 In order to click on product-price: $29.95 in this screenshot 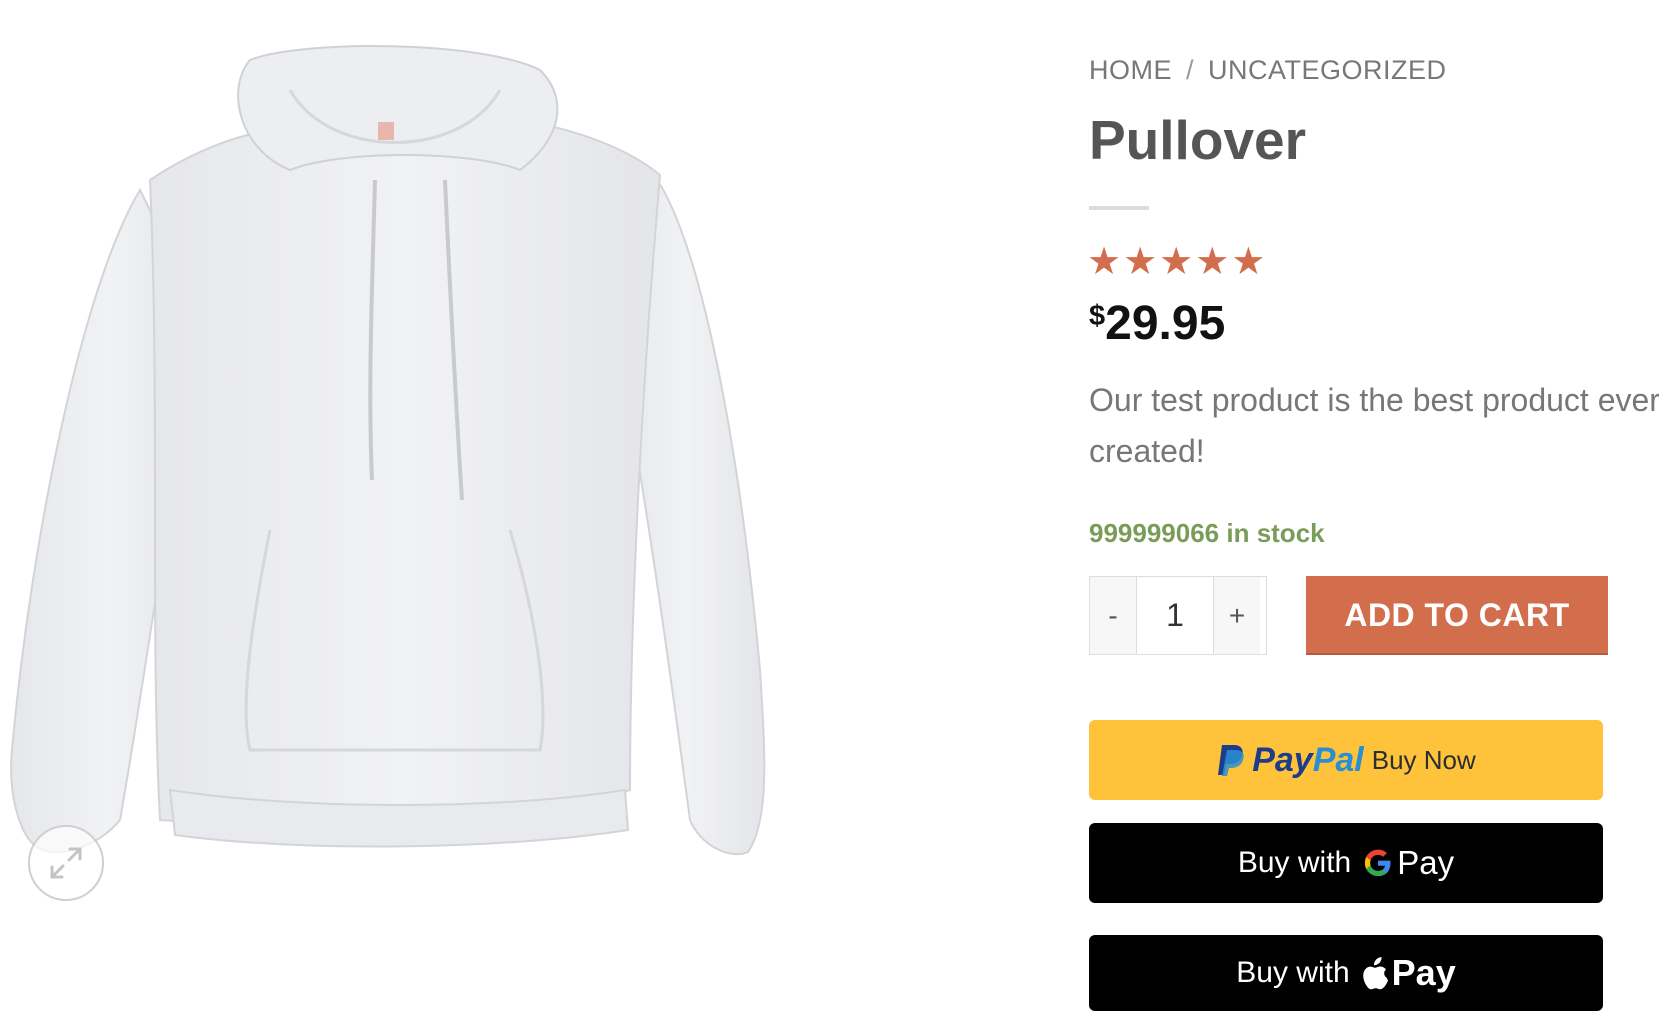, I will do `click(1157, 323)`.